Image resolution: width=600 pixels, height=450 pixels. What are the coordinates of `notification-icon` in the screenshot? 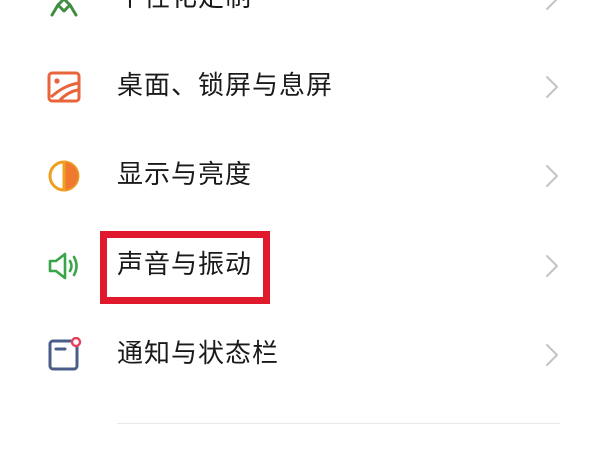 It's located at (65, 354).